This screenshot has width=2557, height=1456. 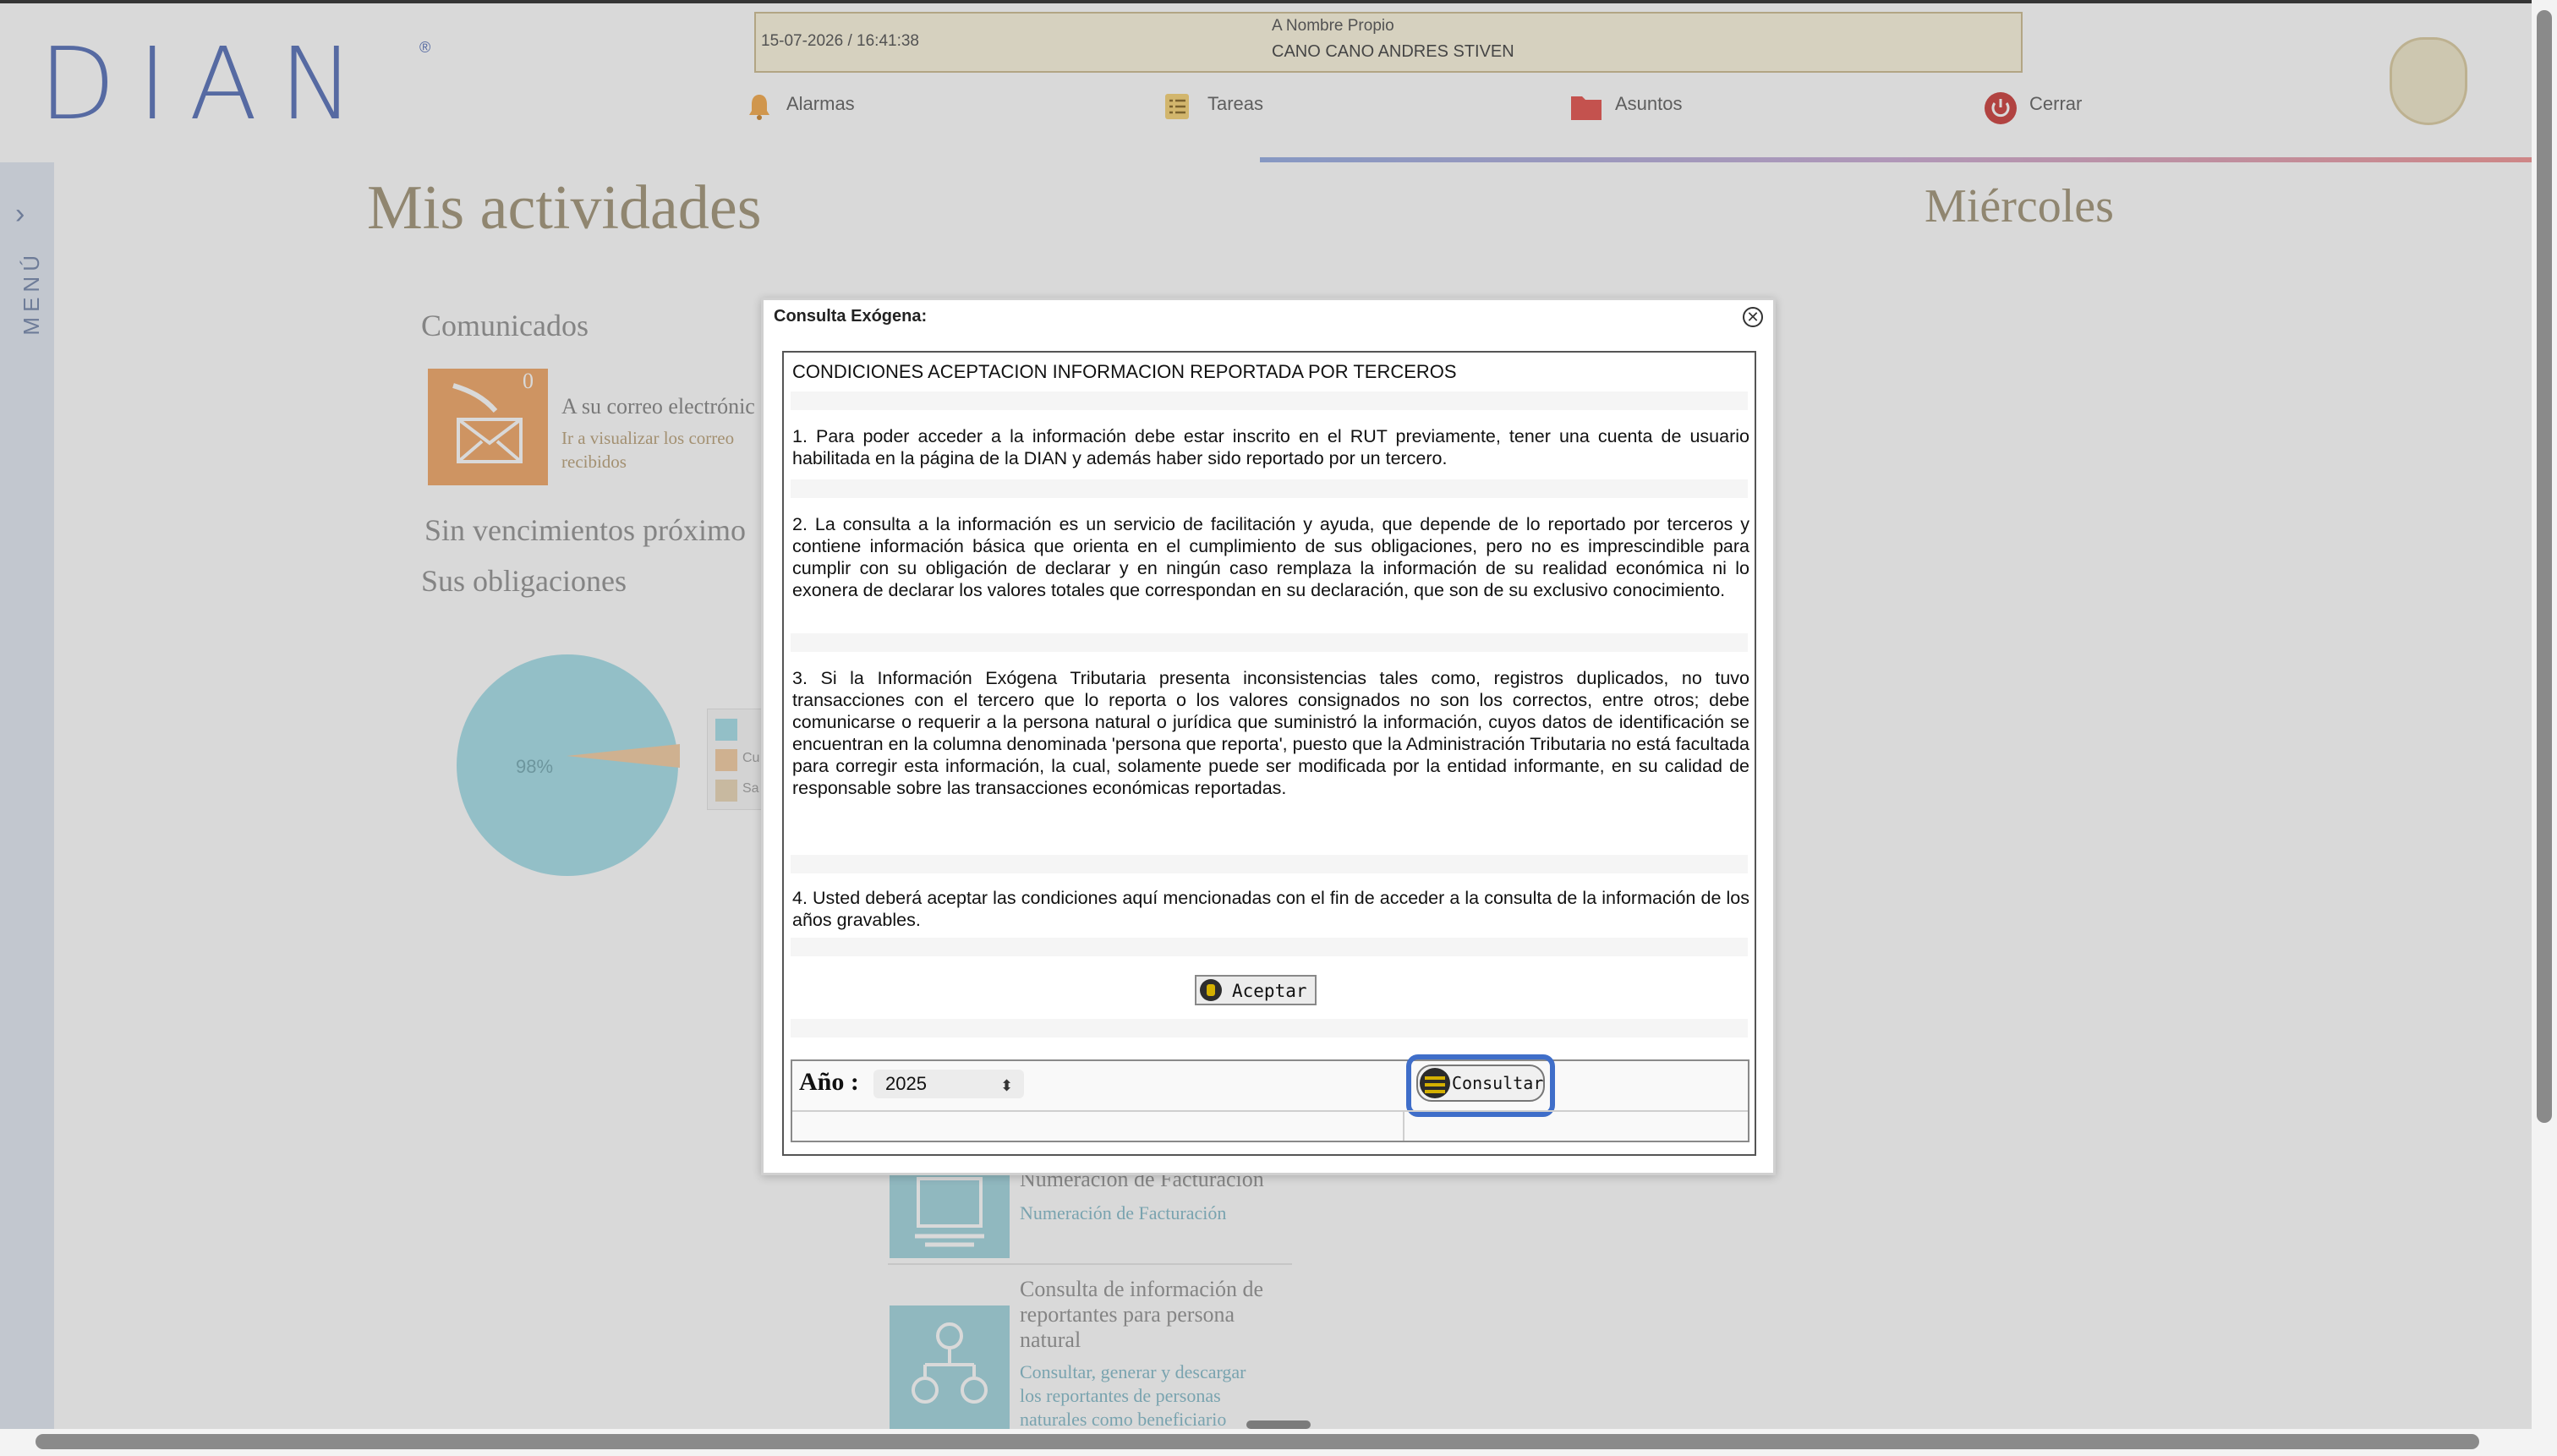 What do you see at coordinates (829, 1082) in the screenshot?
I see `year-label: Año :` at bounding box center [829, 1082].